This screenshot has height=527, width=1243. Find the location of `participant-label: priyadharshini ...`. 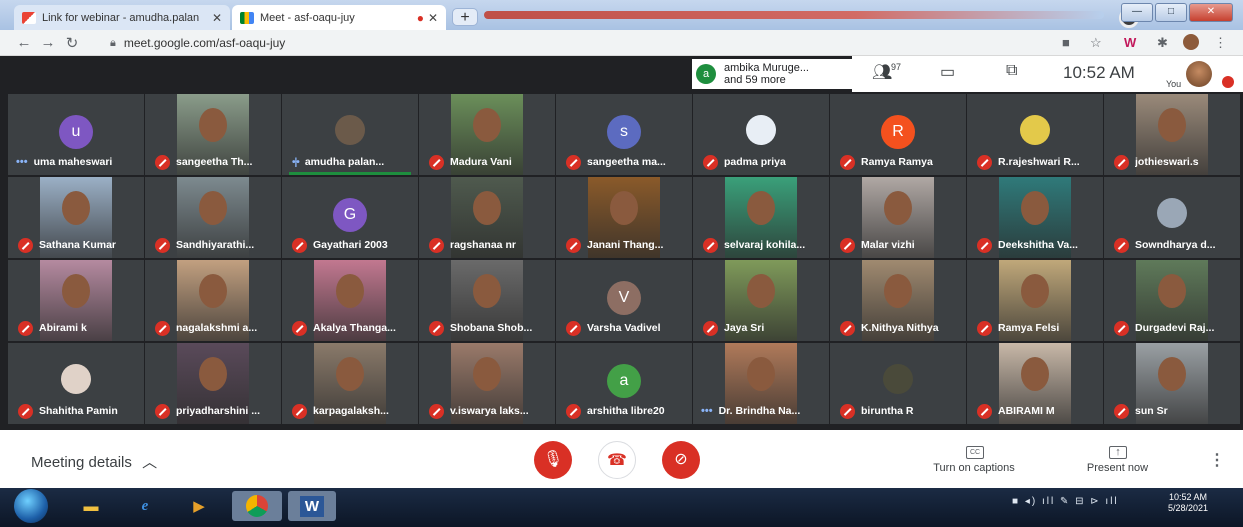

participant-label: priyadharshini ... is located at coordinates (213, 411).